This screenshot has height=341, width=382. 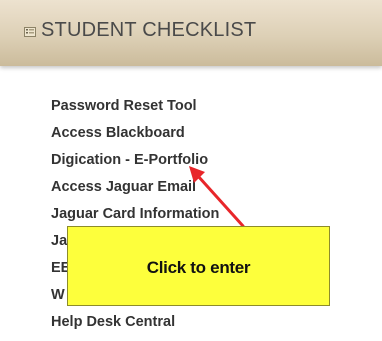 I want to click on callout-label: Click to enter, so click(x=198, y=267).